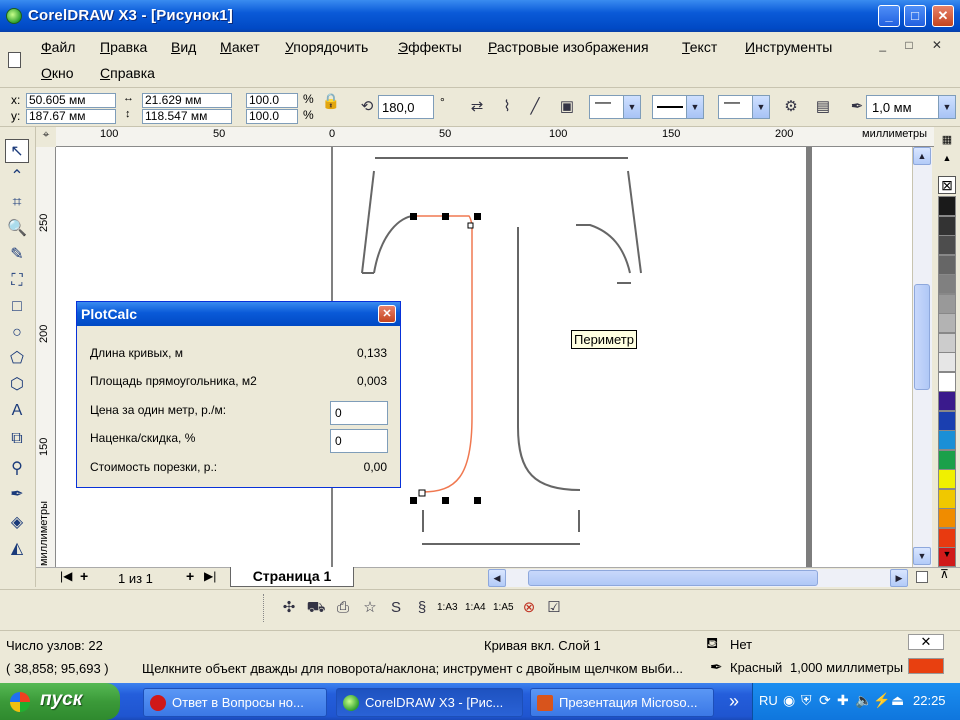 Image resolution: width=960 pixels, height=720 pixels. I want to click on shape-tool-icon: ⚙, so click(791, 107).